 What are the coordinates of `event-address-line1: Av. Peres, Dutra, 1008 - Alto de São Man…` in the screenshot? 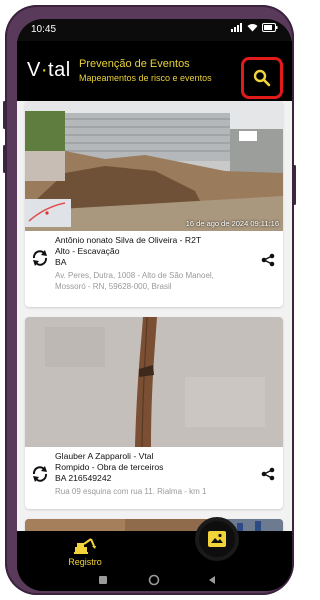 It's located at (134, 275).